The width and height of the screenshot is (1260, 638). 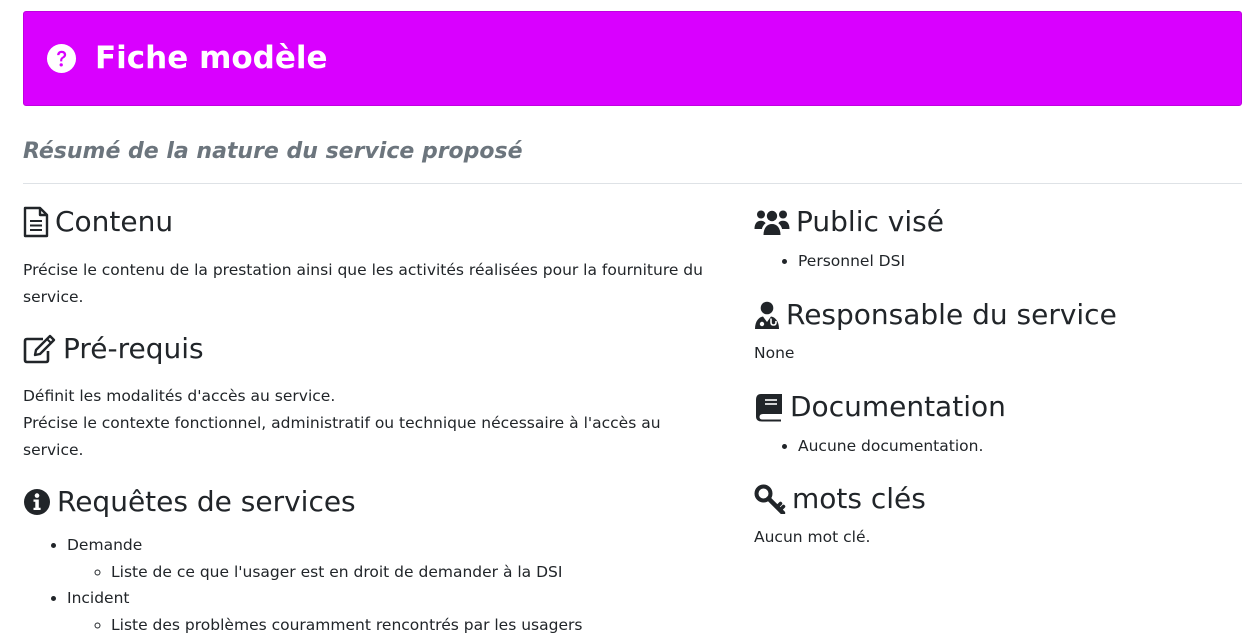 I want to click on public-heading: Public visé, so click(x=994, y=222).